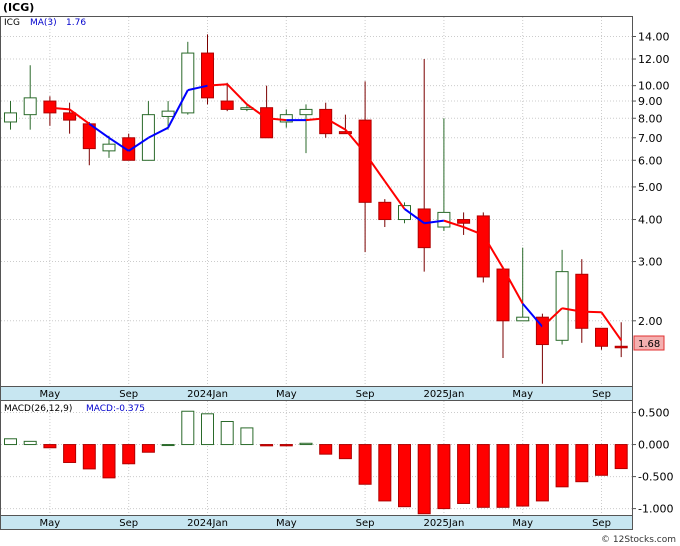  What do you see at coordinates (443, 394) in the screenshot?
I see `price-xtick-label: 2025Jan` at bounding box center [443, 394].